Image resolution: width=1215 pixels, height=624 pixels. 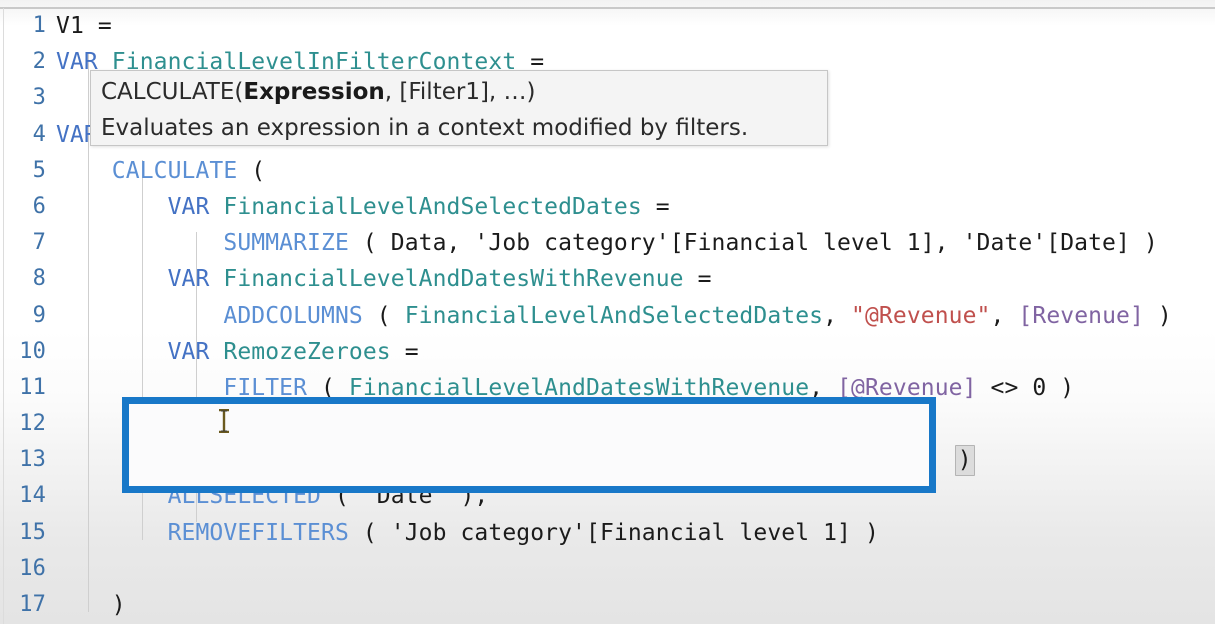 I want to click on tooltip-signature-suffix: , [Filter1], …), so click(x=460, y=92).